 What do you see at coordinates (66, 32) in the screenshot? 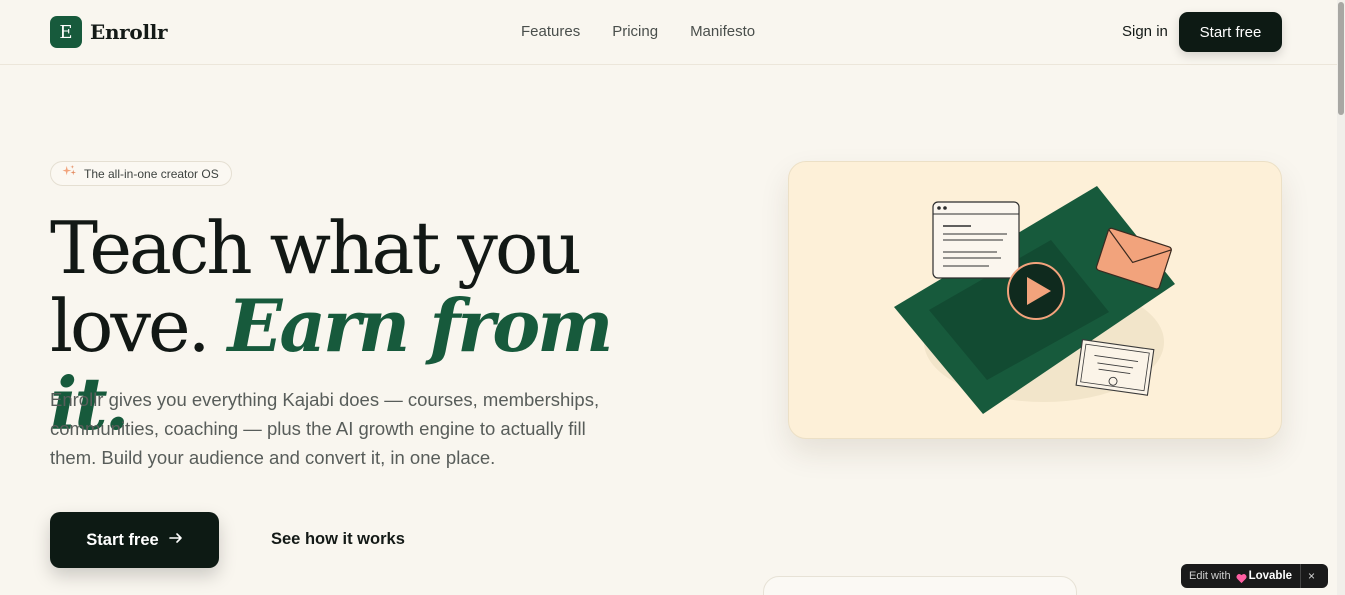
I see `logo-mark: E` at bounding box center [66, 32].